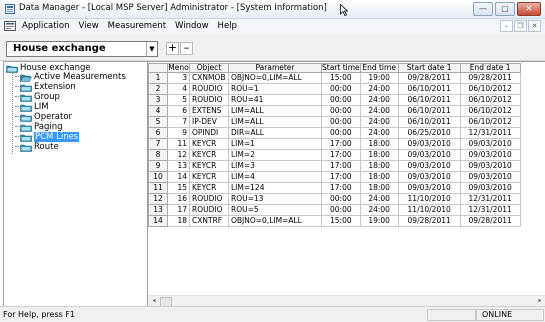  Describe the element at coordinates (89, 26) in the screenshot. I see `menu-view: View` at that location.